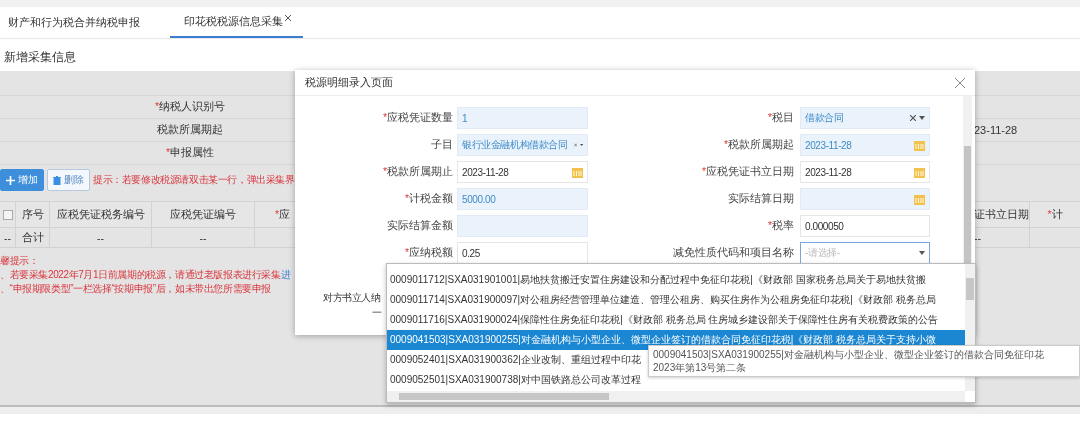 Image resolution: width=1080 pixels, height=421 pixels. Describe the element at coordinates (733, 253) in the screenshot. I see `form-label: 减免性质代码和项目名称` at that location.